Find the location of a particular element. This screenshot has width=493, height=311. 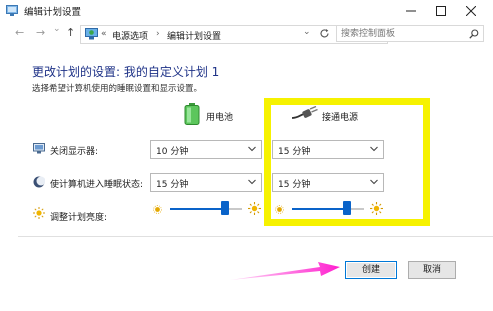

display-off-battery-value: 10 分钟 is located at coordinates (172, 152).